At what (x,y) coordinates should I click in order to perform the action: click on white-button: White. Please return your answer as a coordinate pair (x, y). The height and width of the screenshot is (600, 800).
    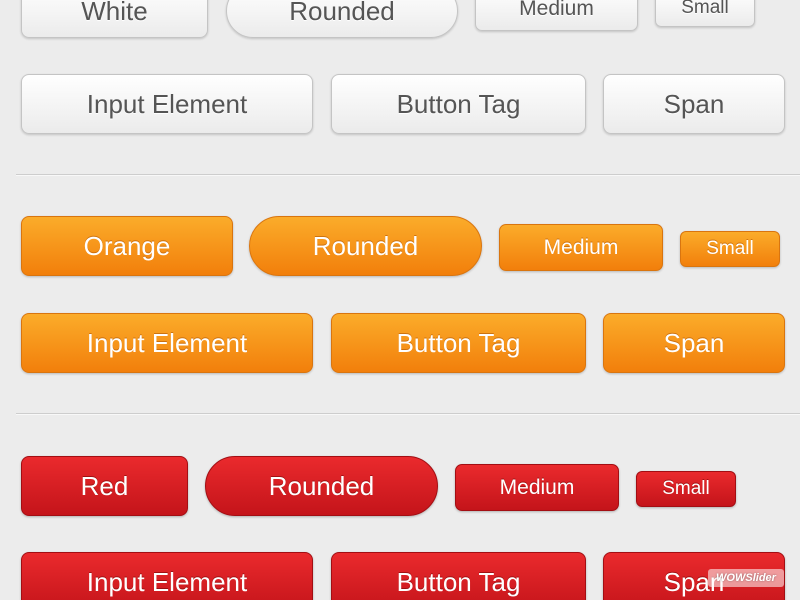
    Looking at the image, I should click on (114, 19).